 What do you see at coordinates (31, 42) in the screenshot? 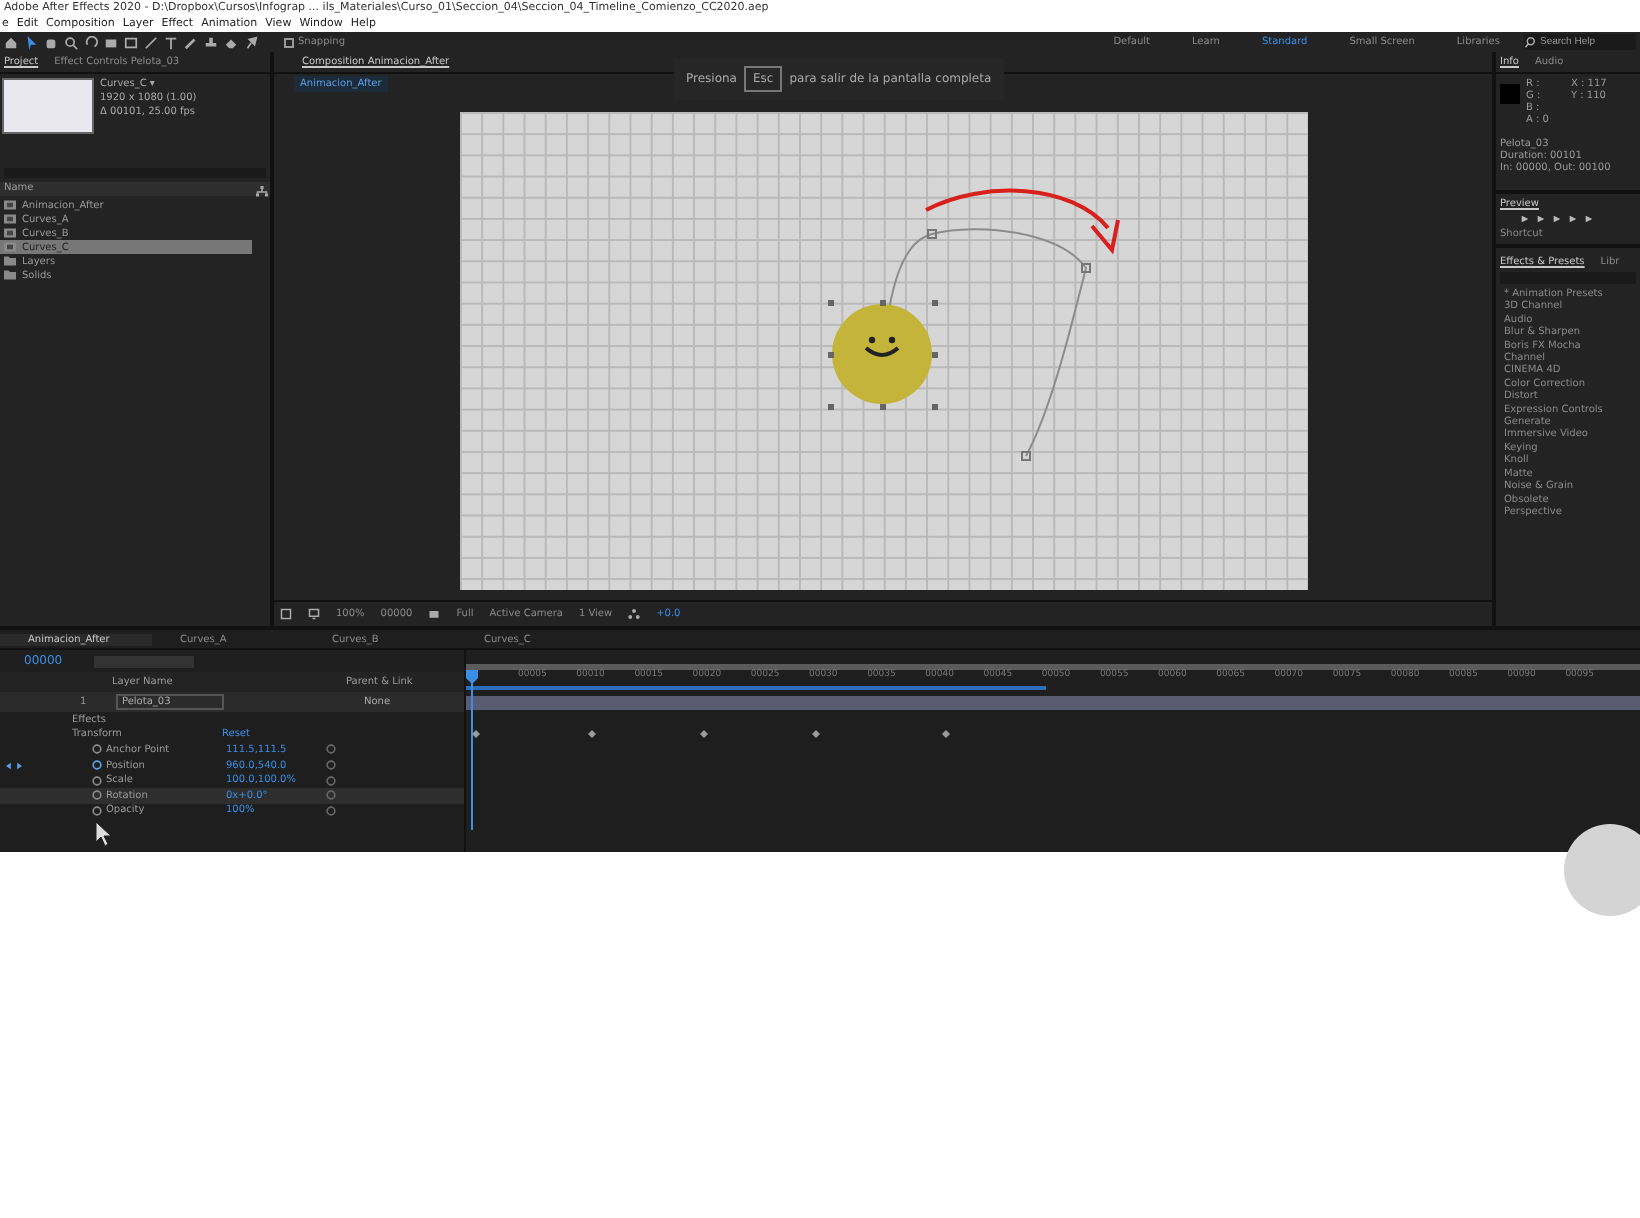
I see `arrow-cursor-icon` at bounding box center [31, 42].